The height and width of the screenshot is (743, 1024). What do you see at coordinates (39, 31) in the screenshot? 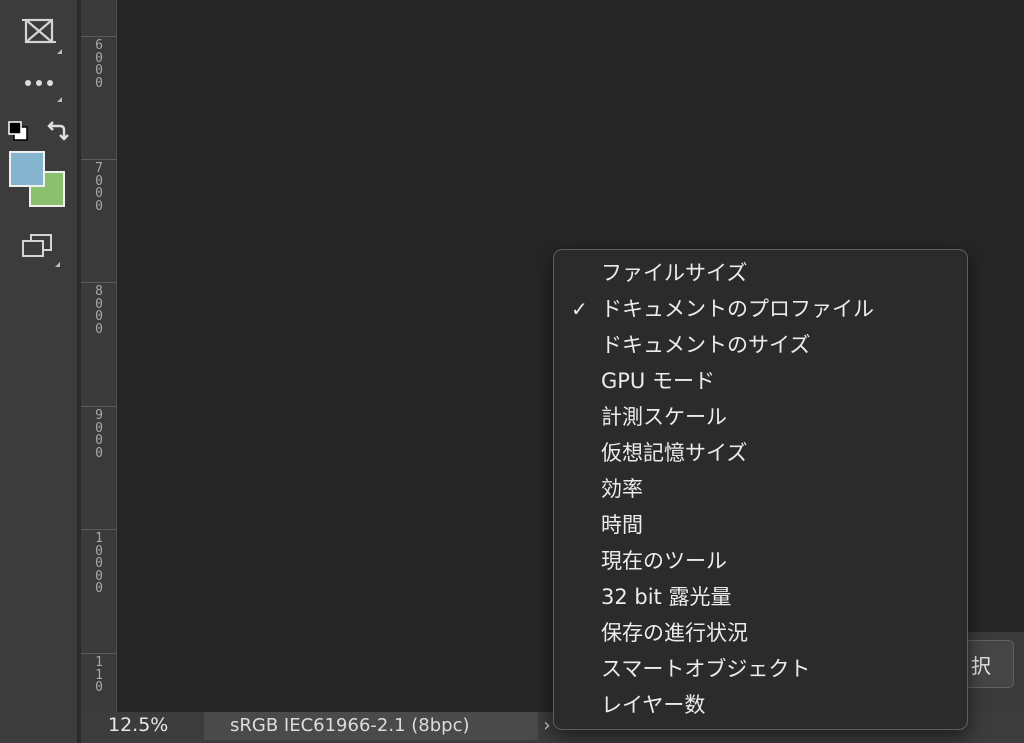
I see `frame-icon` at bounding box center [39, 31].